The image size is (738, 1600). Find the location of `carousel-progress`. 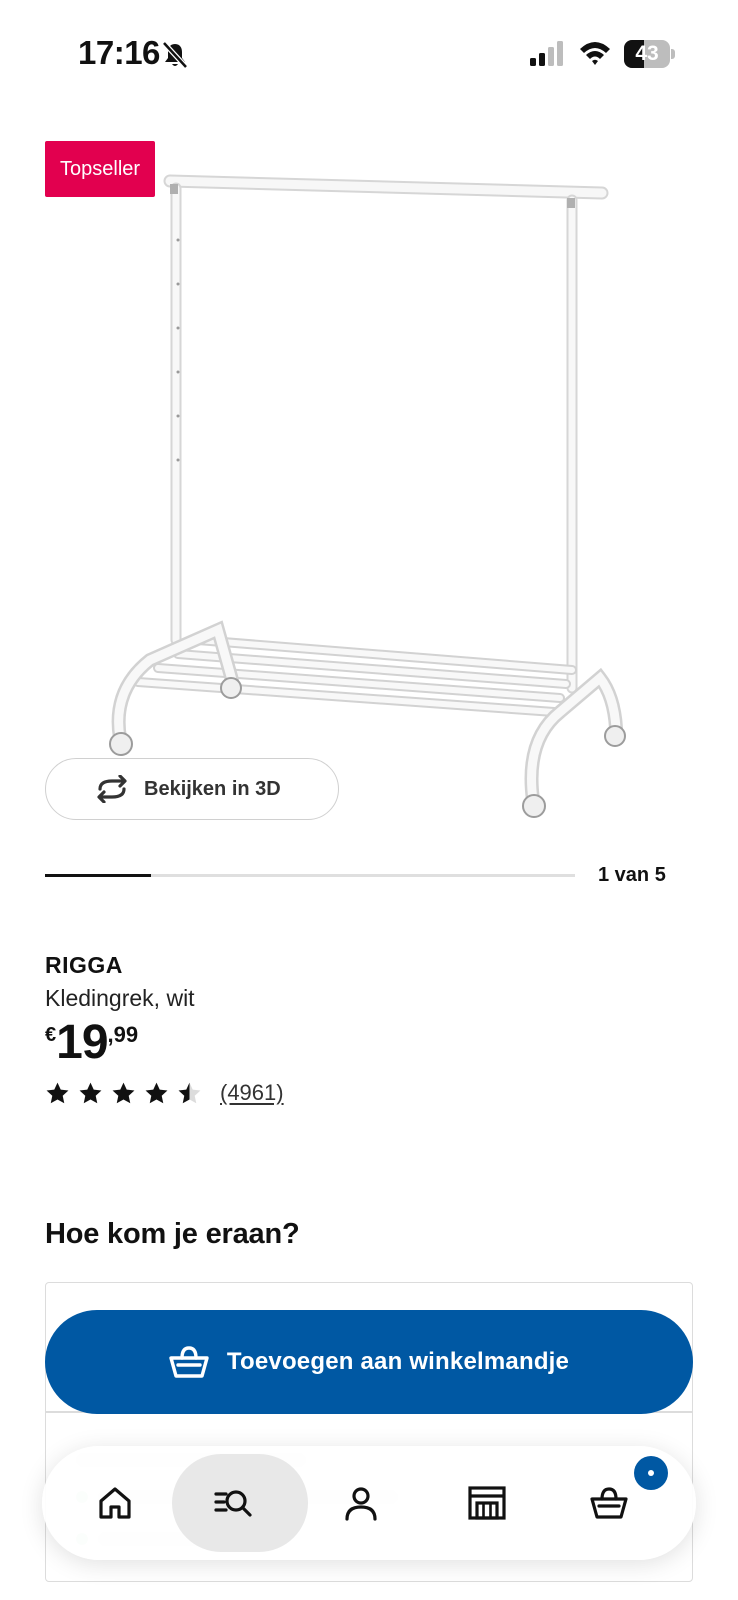

carousel-progress is located at coordinates (310, 875).